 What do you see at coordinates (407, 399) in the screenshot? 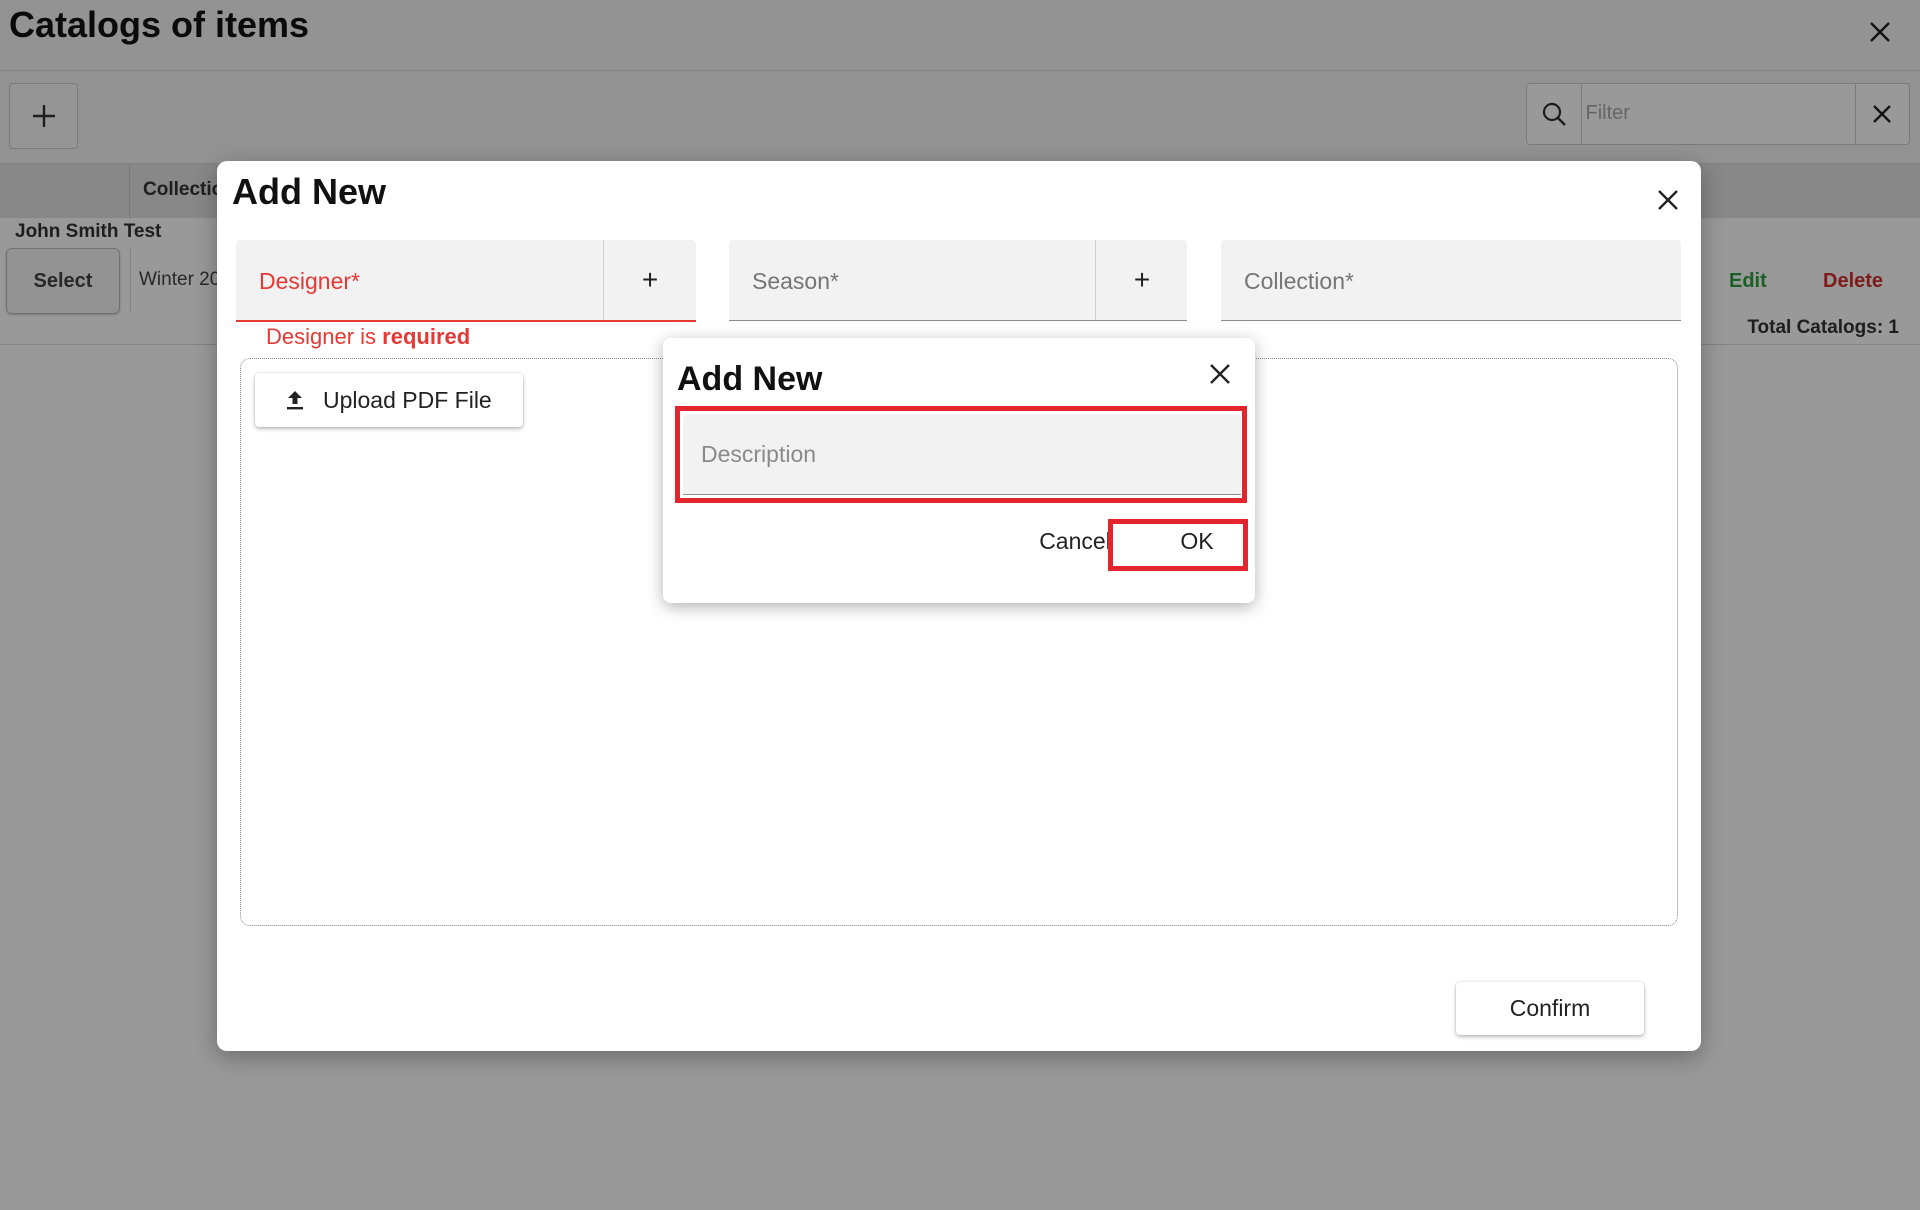
I see `upload-label: Upload PDF File` at bounding box center [407, 399].